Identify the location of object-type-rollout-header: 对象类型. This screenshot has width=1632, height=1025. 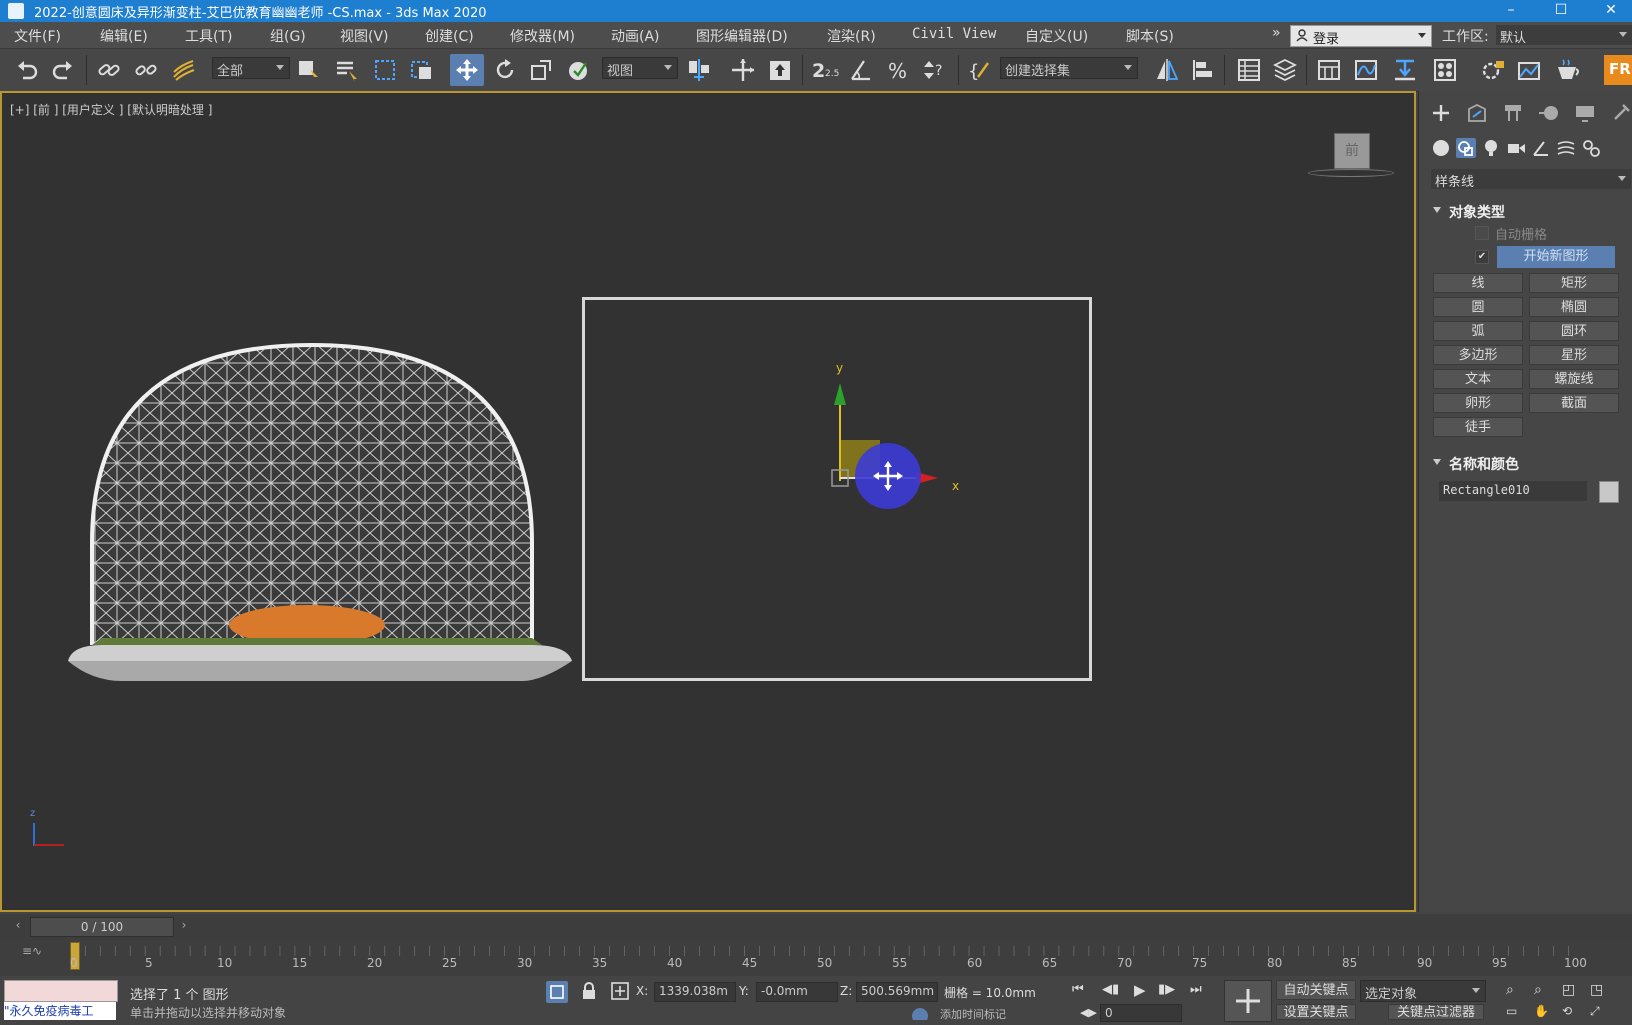
(1529, 211).